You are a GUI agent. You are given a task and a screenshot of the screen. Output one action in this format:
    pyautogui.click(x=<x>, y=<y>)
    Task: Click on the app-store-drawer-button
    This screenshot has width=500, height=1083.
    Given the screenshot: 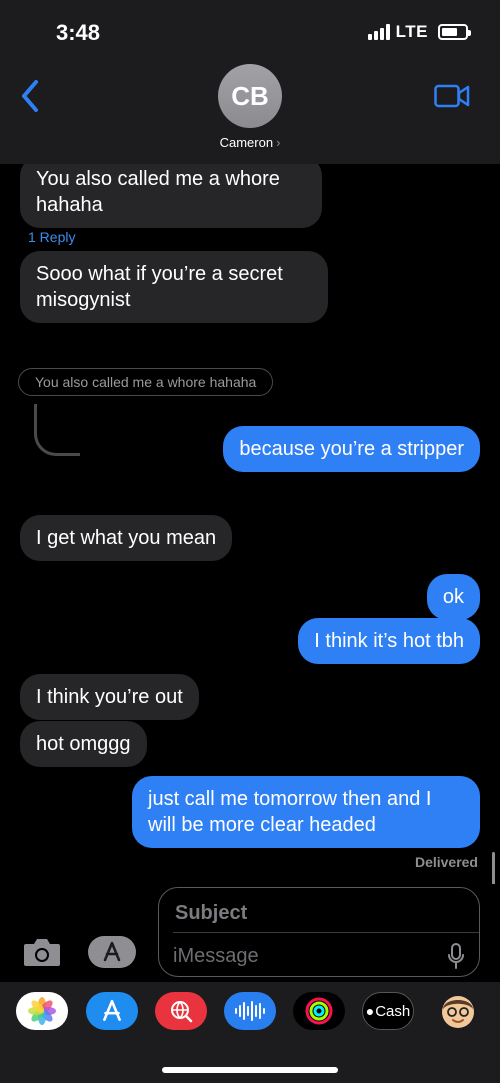 What is the action you would take?
    pyautogui.click(x=112, y=952)
    